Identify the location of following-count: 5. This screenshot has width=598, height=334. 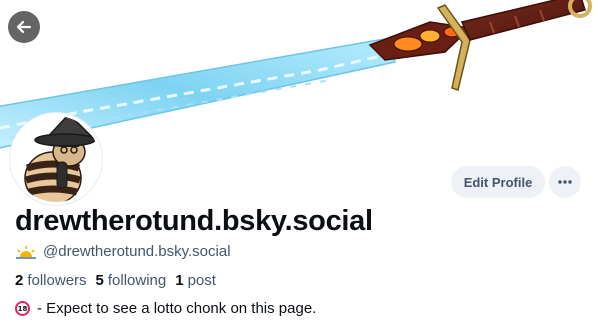
(99, 280).